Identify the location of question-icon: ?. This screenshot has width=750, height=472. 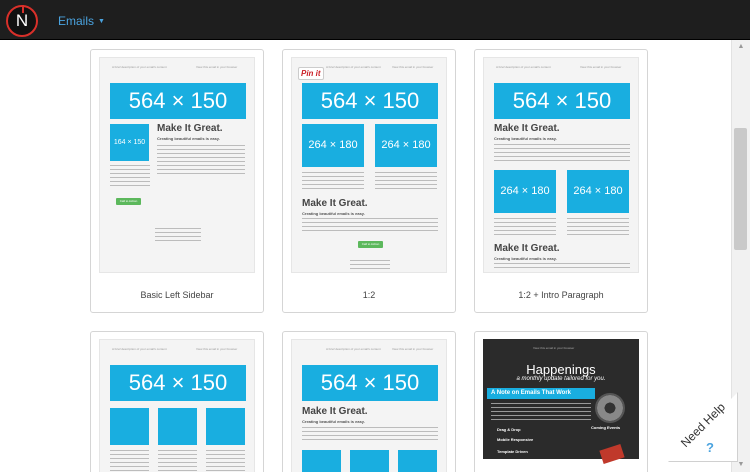
(710, 447).